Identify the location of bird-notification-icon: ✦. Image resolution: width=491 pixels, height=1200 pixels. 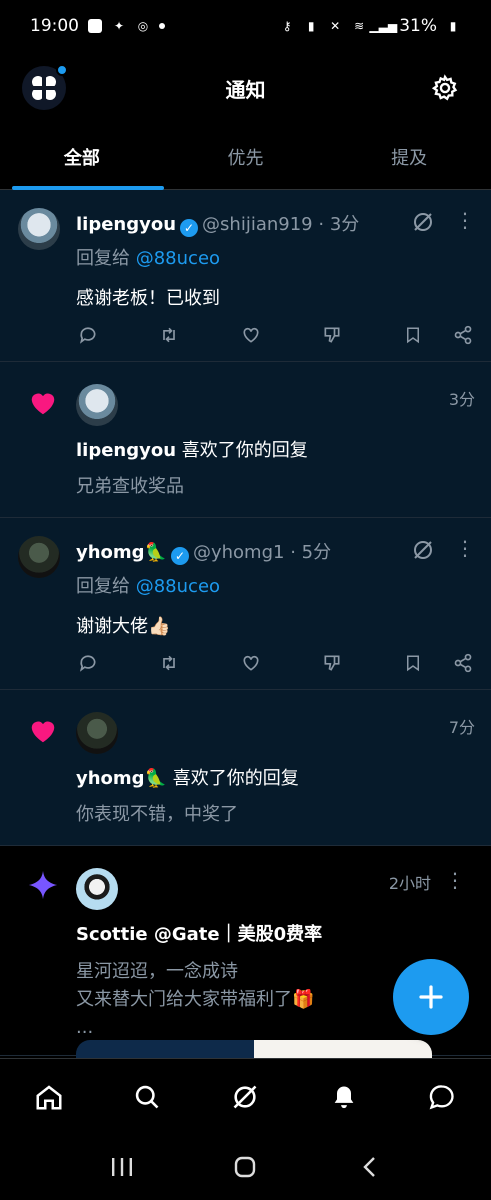
(119, 26).